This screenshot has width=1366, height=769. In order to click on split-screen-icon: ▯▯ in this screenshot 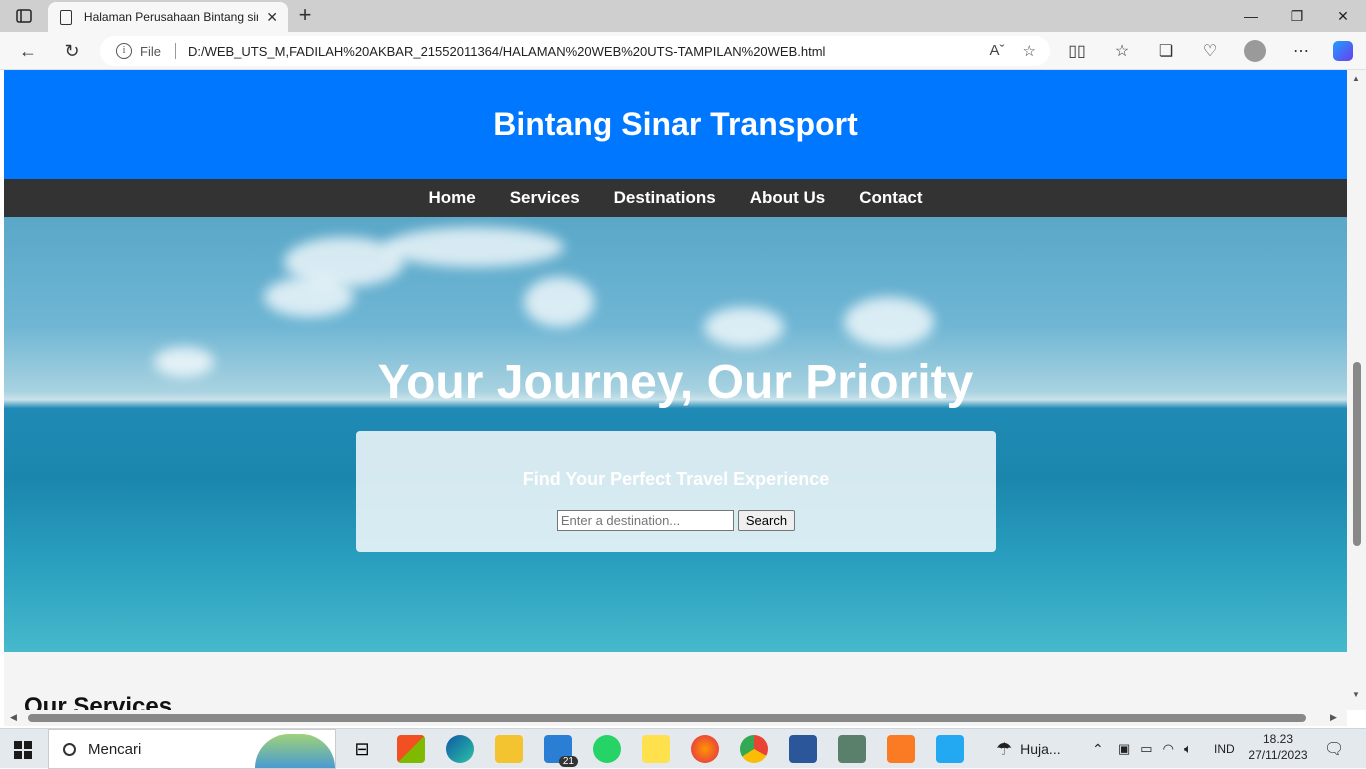, I will do `click(1077, 51)`.